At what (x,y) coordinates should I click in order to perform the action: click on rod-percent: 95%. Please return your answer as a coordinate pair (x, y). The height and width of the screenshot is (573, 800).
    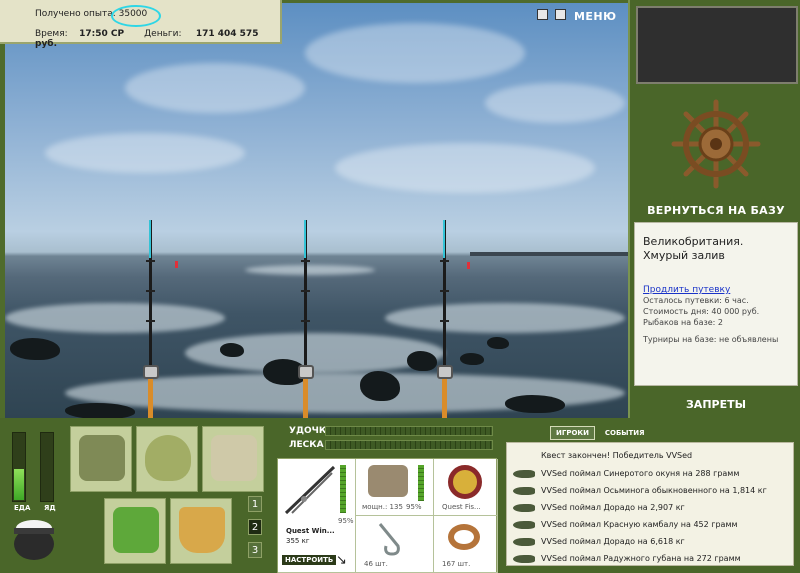
    Looking at the image, I should click on (346, 521).